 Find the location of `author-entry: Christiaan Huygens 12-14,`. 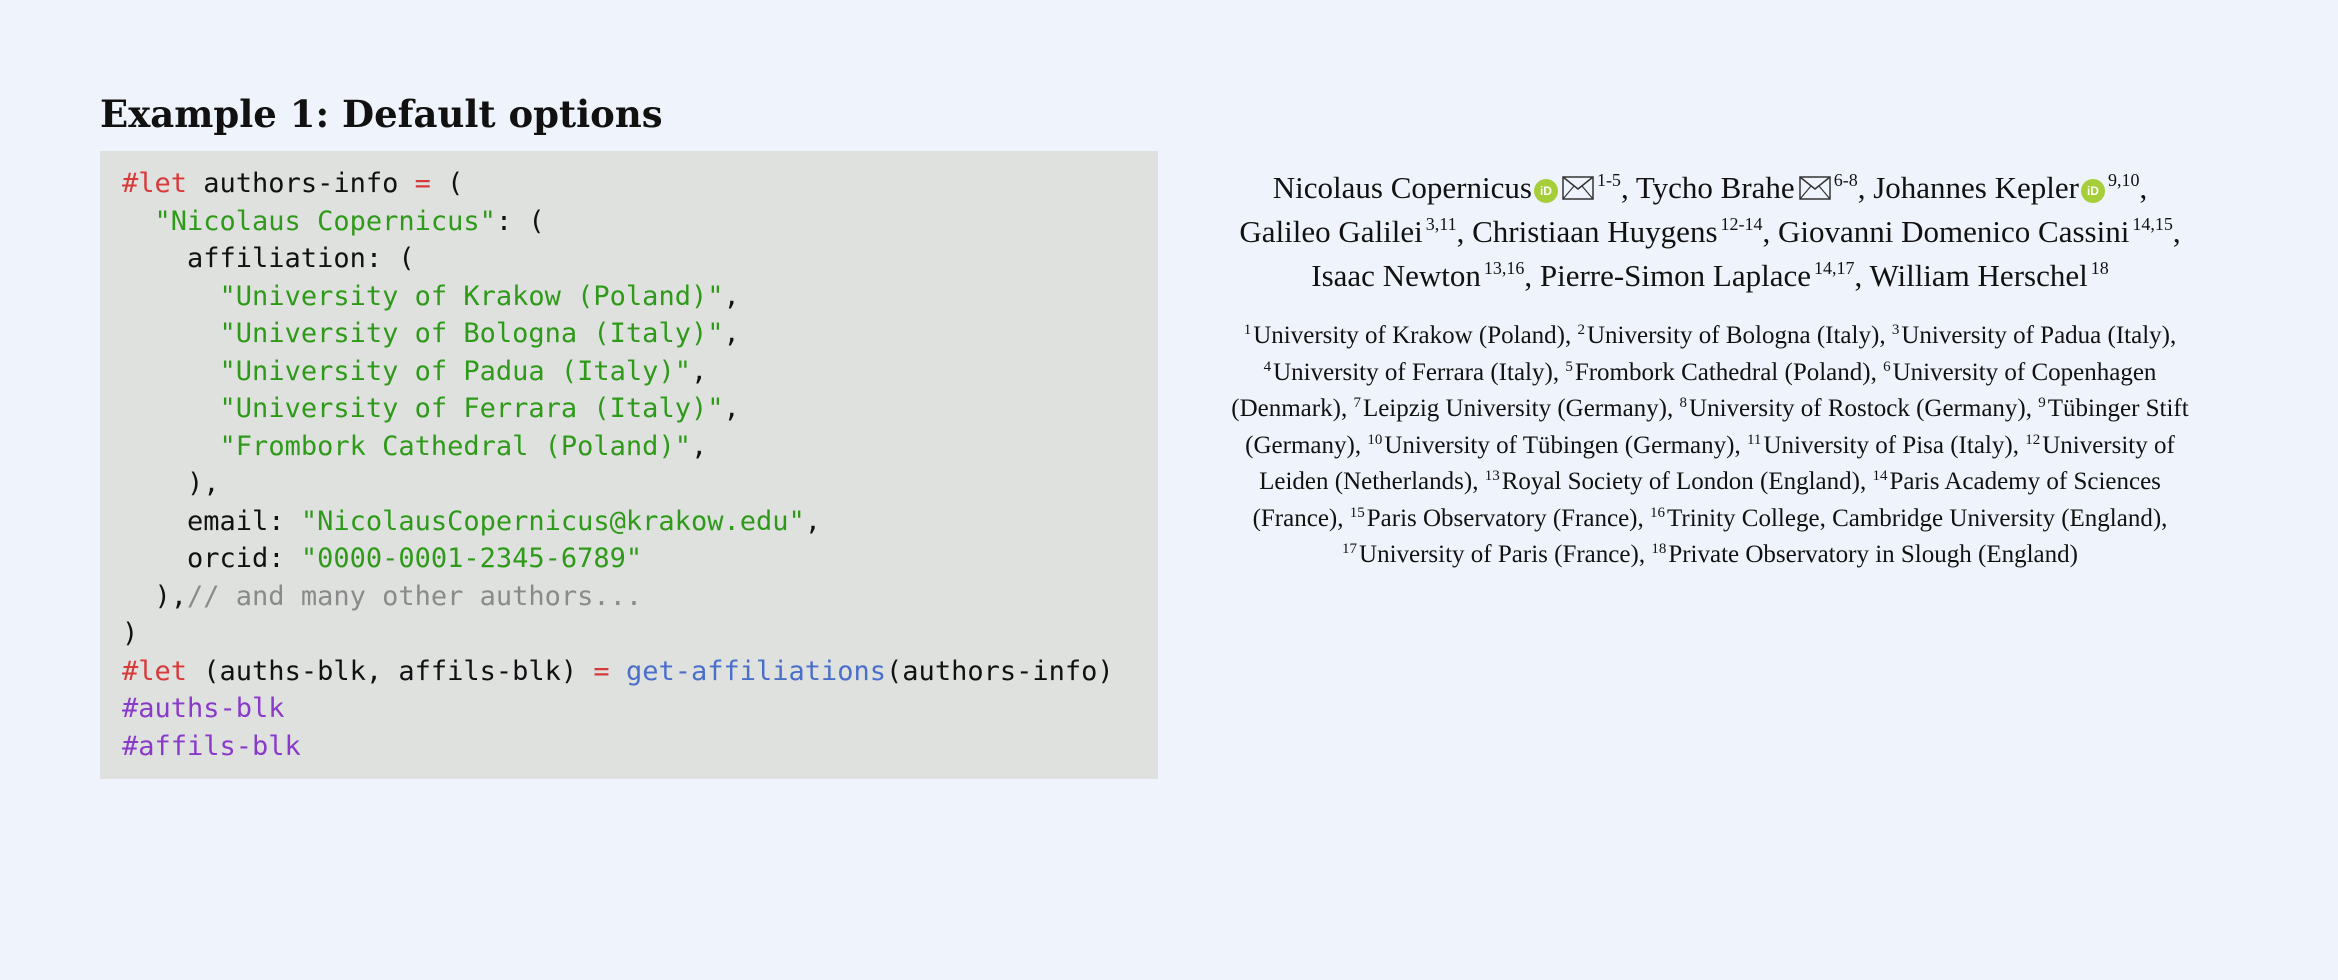

author-entry: Christiaan Huygens 12-14, is located at coordinates (1621, 231).